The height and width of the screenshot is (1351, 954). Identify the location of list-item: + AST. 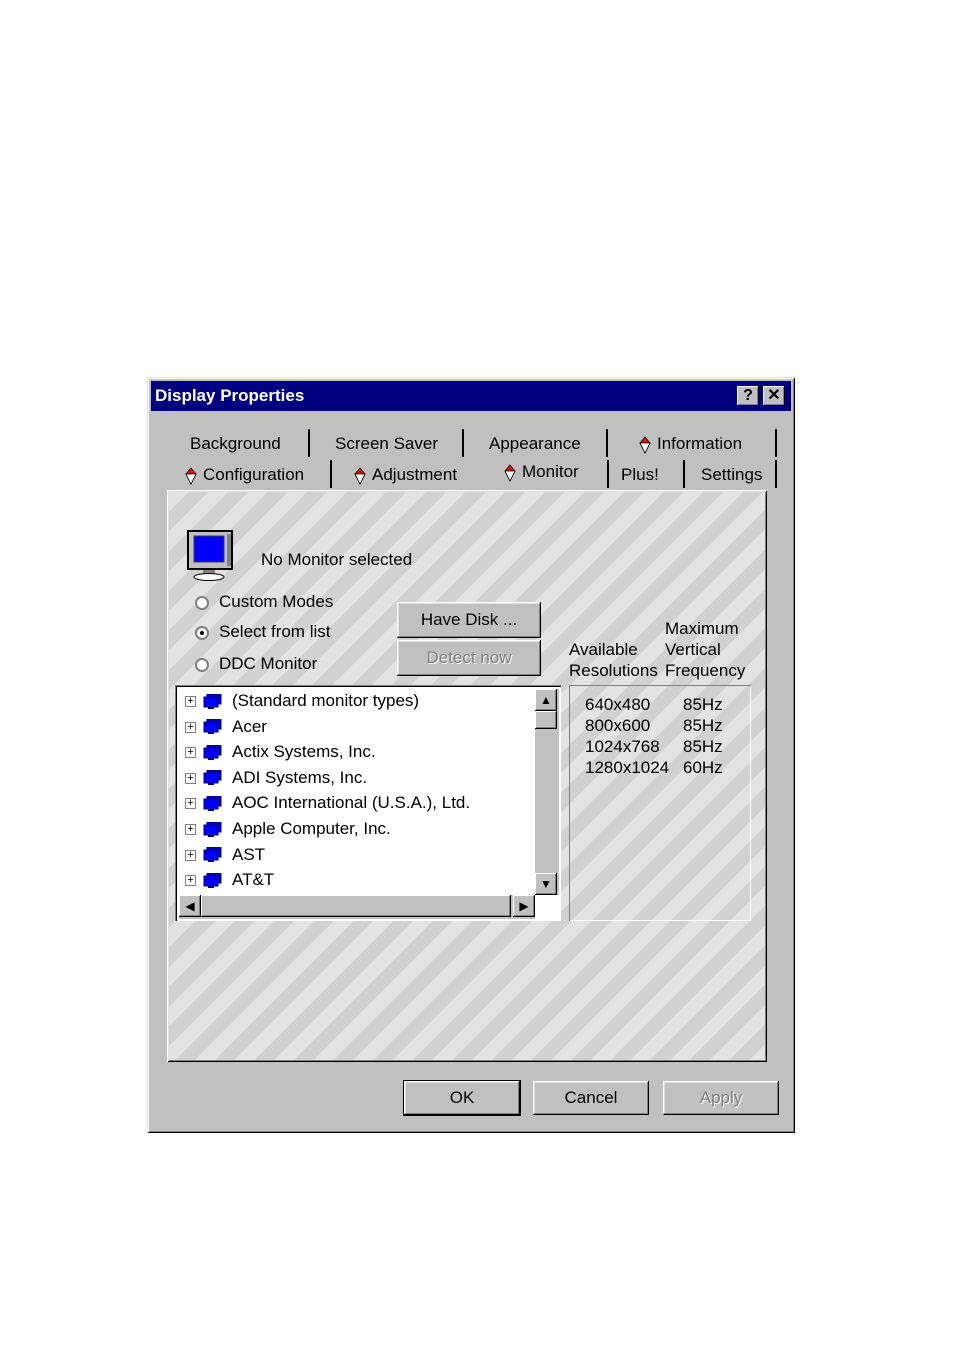
(225, 855).